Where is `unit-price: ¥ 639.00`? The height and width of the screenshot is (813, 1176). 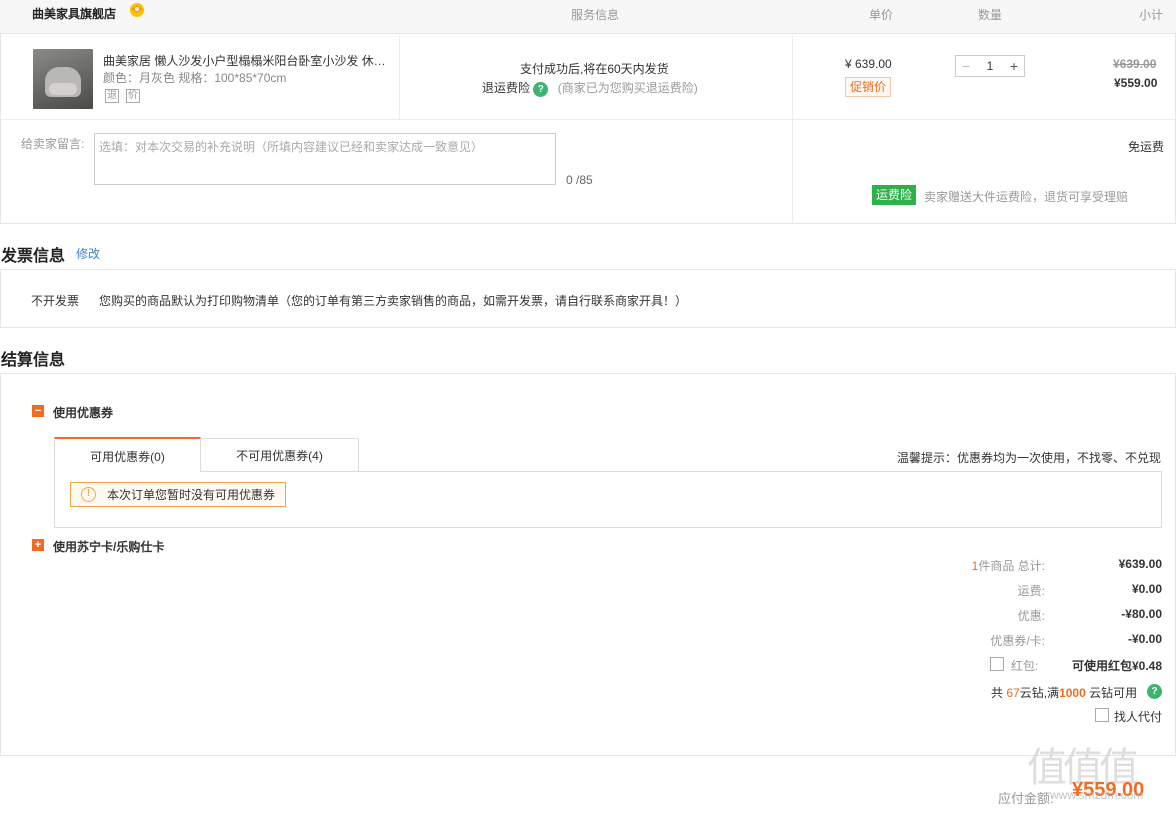 unit-price: ¥ 639.00 is located at coordinates (868, 64).